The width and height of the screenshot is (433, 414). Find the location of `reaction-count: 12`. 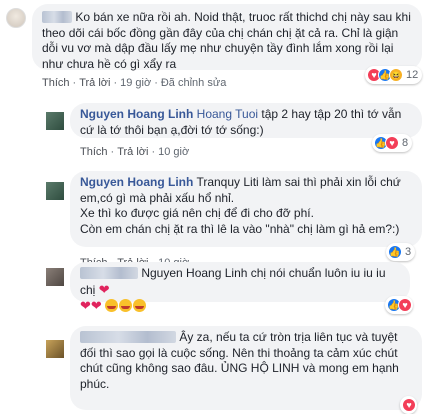

reaction-count: 12 is located at coordinates (412, 75).